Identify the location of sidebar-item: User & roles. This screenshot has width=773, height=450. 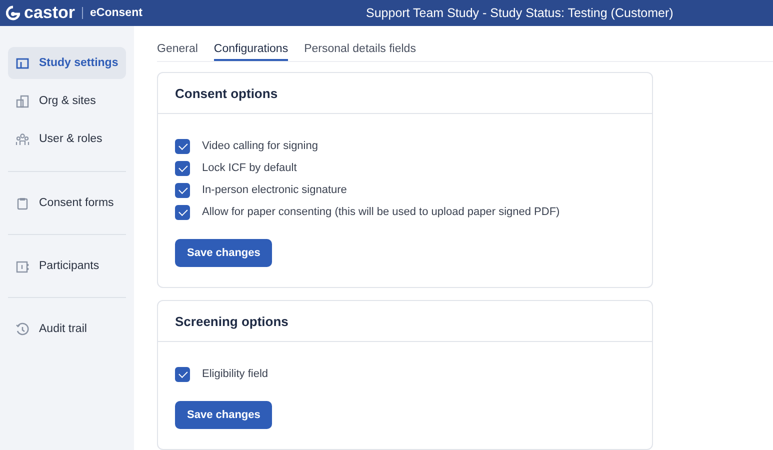
(67, 139).